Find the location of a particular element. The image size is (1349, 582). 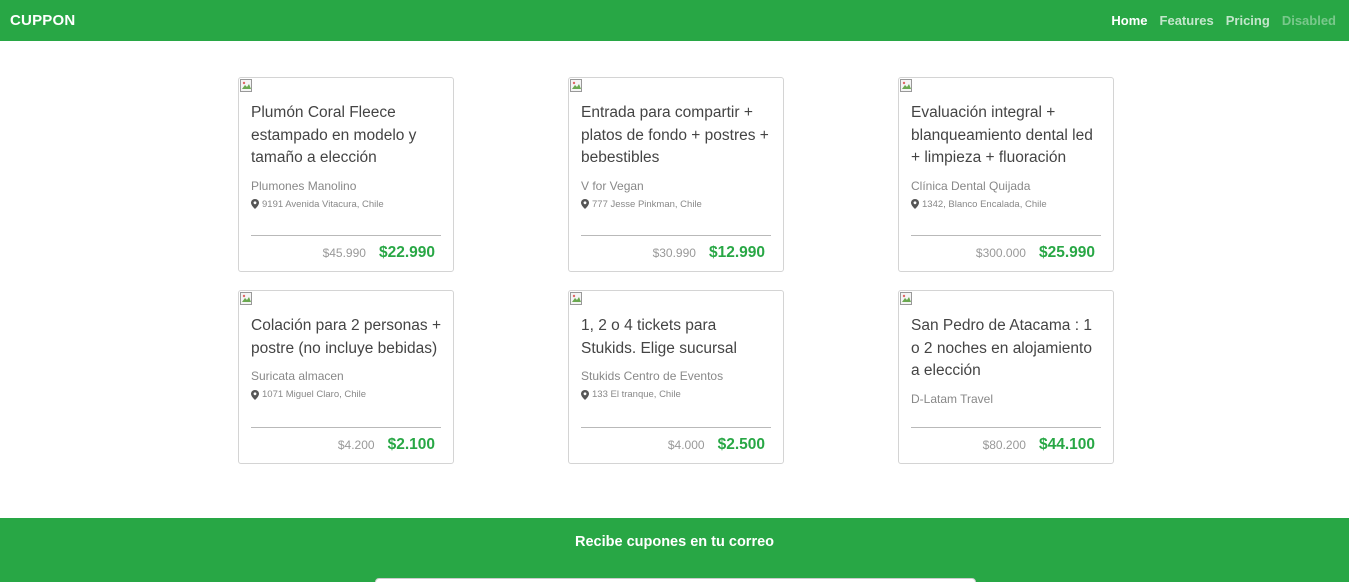

sale-price: $12.990 is located at coordinates (736, 252).